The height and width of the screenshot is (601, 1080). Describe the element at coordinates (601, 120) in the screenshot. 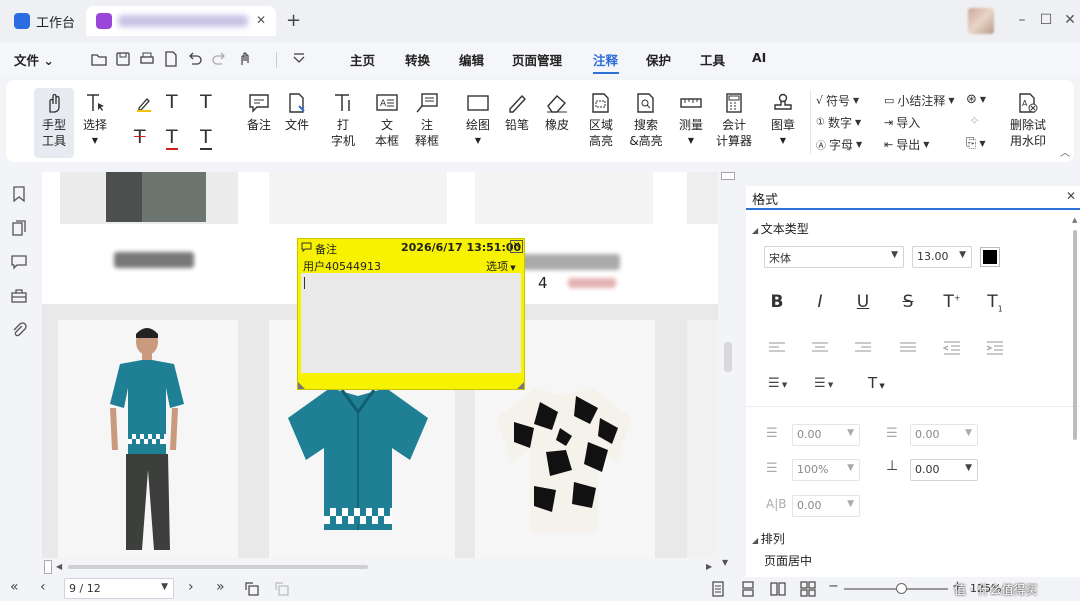

I see `area-highlight-button: 区域 高亮` at that location.